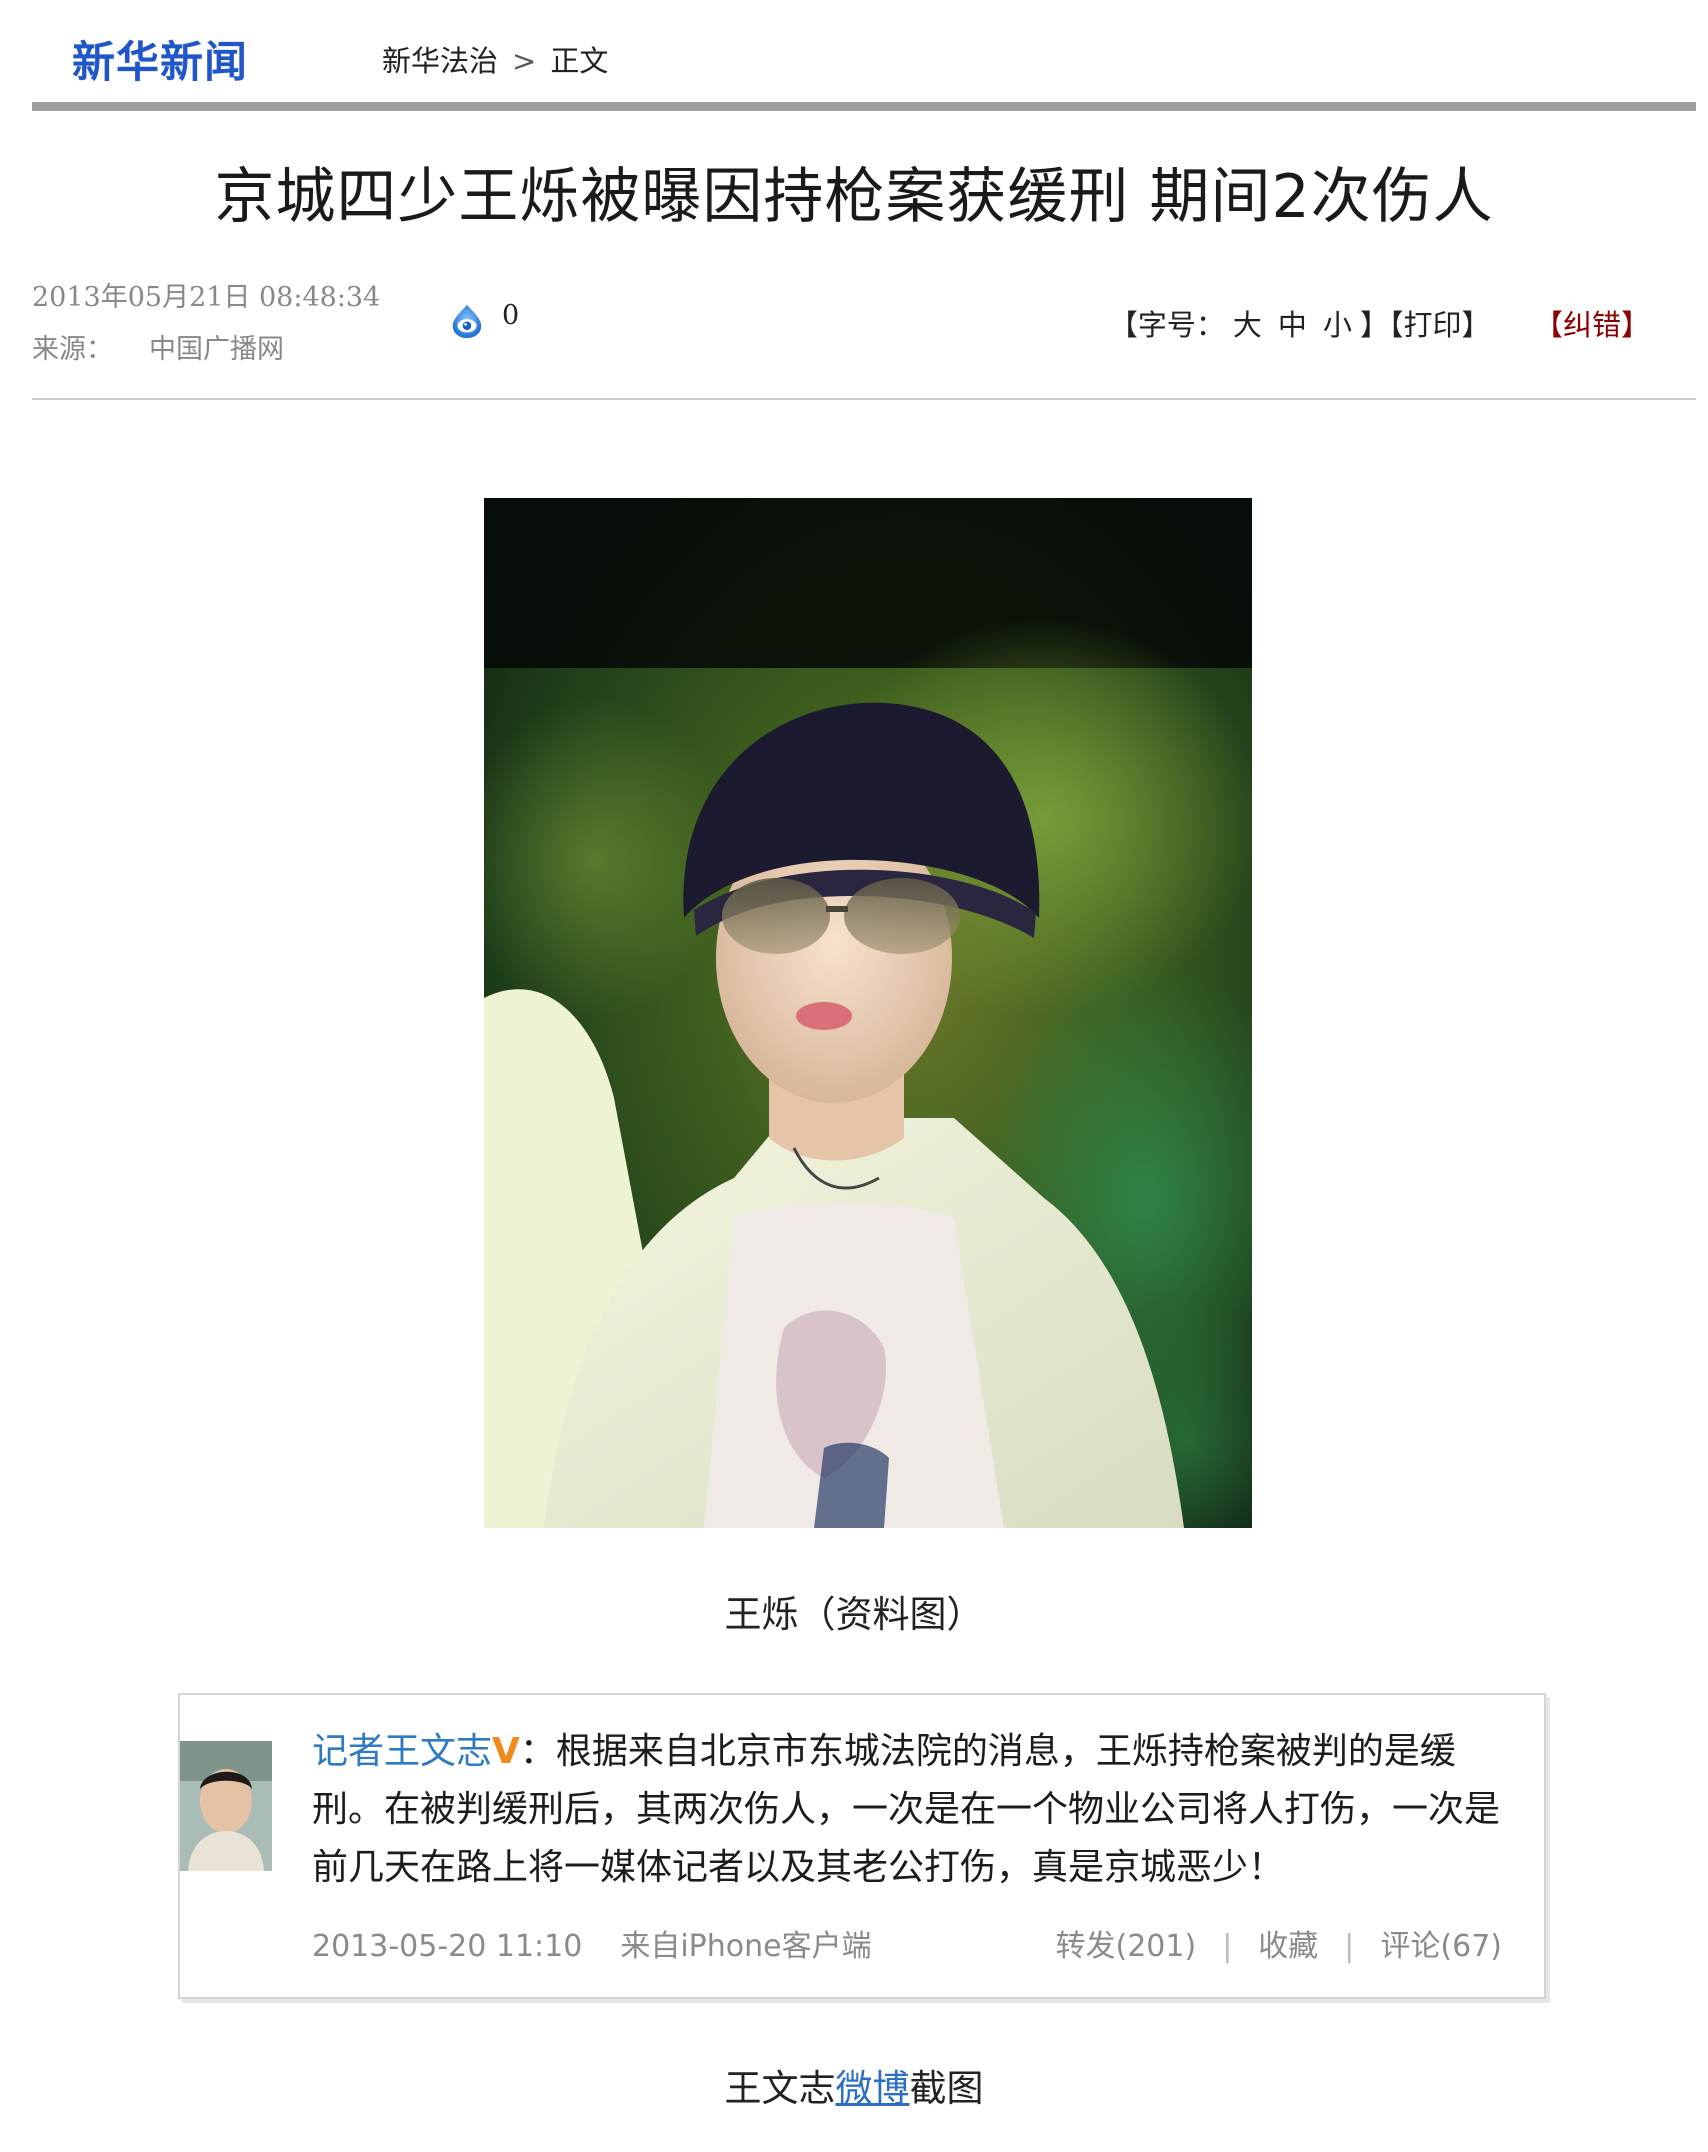 The image size is (1708, 2152). What do you see at coordinates (72, 349) in the screenshot?
I see `source-label: 来源：` at bounding box center [72, 349].